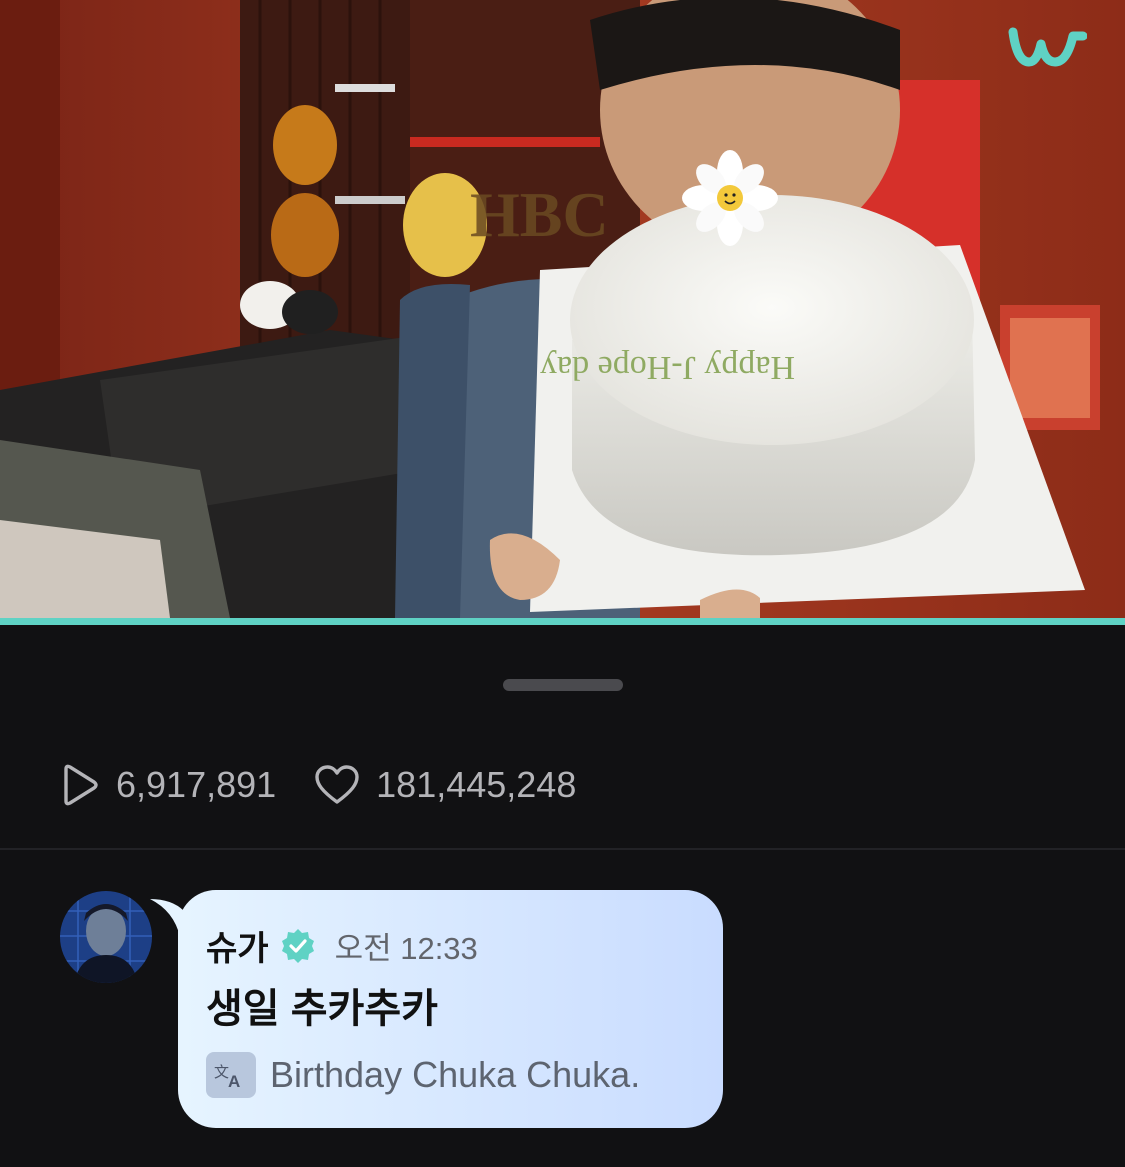 The width and height of the screenshot is (1125, 1167). Describe the element at coordinates (221, 1072) in the screenshot. I see `svg-text: 文` at that location.